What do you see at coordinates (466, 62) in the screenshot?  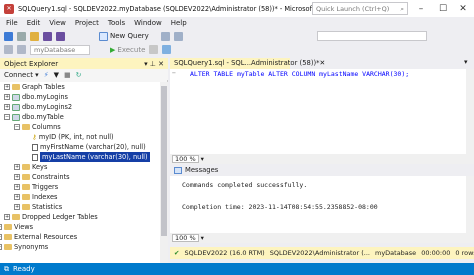 I see `tab-dropdown-icon: ▾` at bounding box center [466, 62].